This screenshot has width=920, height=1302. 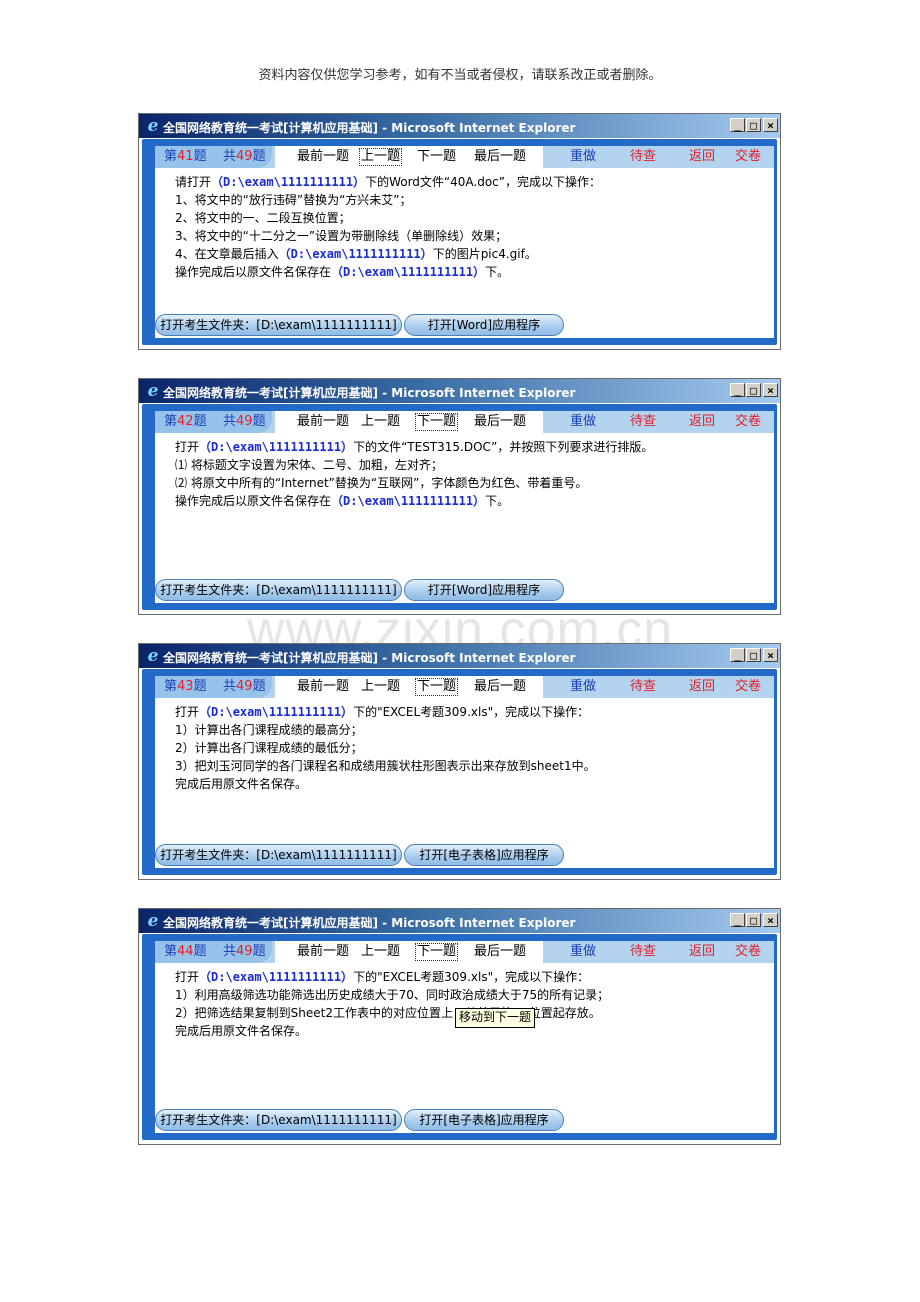 I want to click on current-question: 第44题, so click(x=185, y=951).